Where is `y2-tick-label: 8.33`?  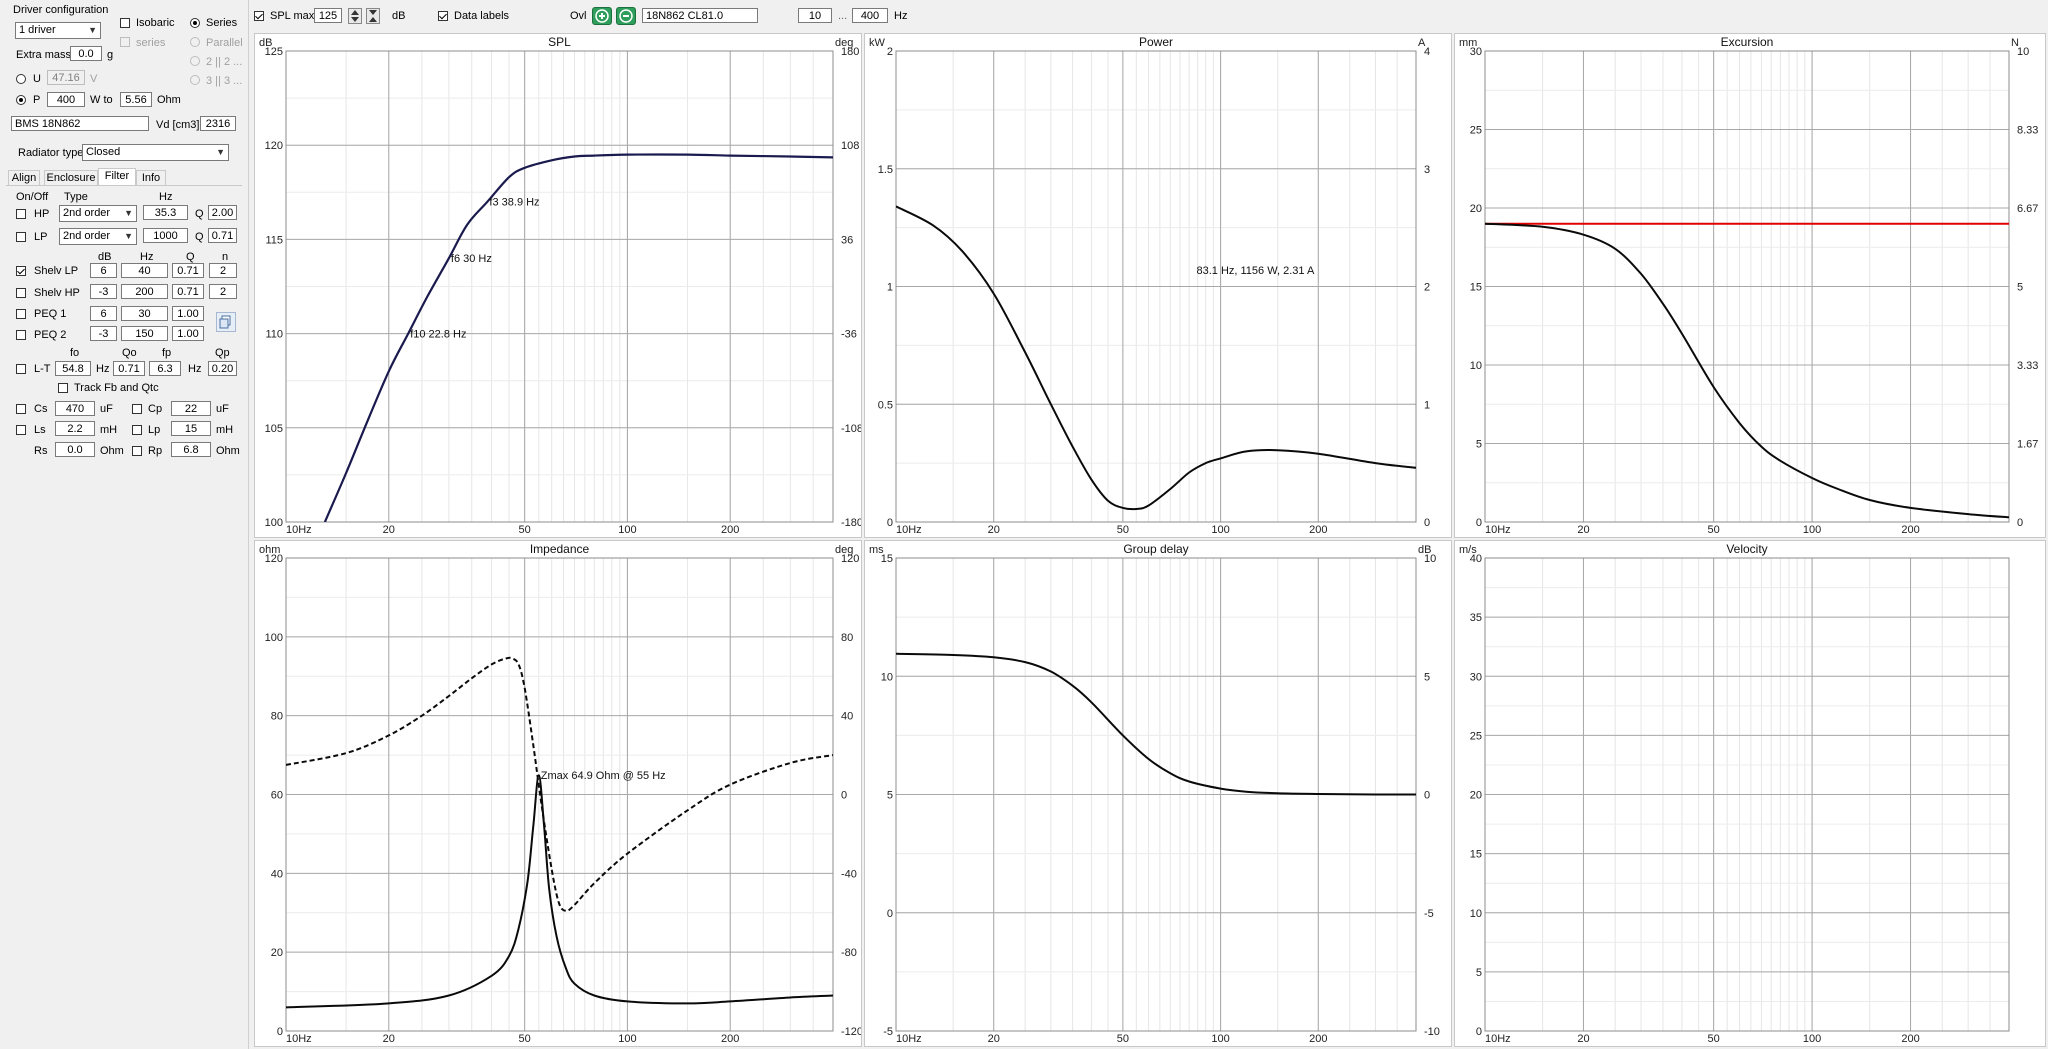
y2-tick-label: 8.33 is located at coordinates (2027, 131).